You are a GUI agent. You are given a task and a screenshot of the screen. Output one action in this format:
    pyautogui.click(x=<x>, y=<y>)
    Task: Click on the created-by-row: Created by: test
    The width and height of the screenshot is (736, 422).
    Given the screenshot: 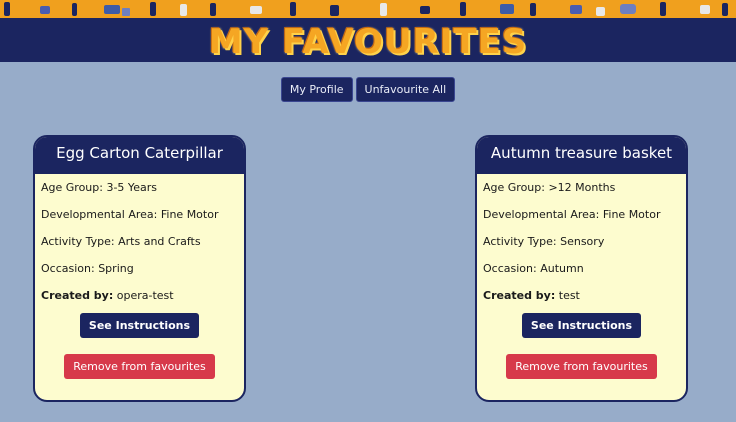 What is the action you would take?
    pyautogui.click(x=581, y=300)
    